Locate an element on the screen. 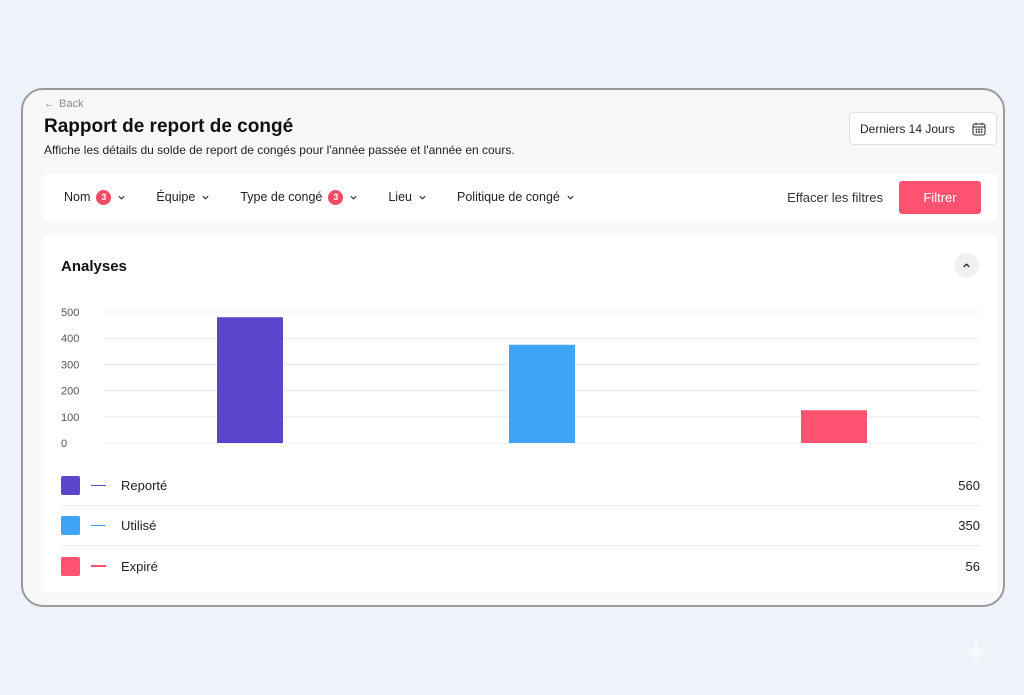  legend-value: 560 is located at coordinates (969, 485).